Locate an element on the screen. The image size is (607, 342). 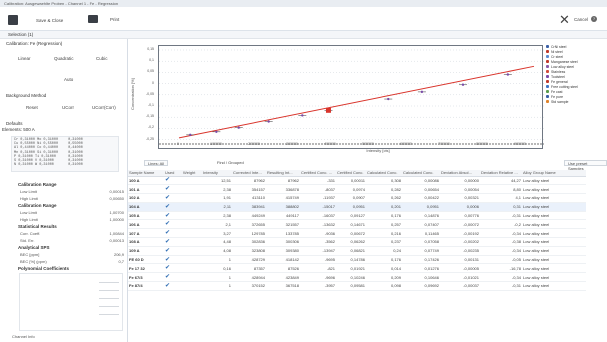
cancel-button: Cancel is located at coordinates (581, 19).